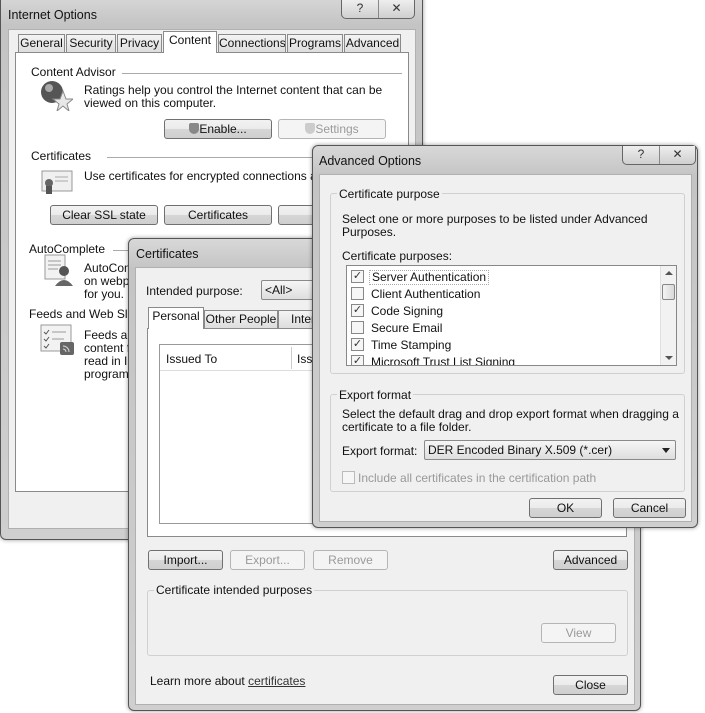 This screenshot has height=713, width=705. What do you see at coordinates (565, 508) in the screenshot?
I see `ok-button: OK` at bounding box center [565, 508].